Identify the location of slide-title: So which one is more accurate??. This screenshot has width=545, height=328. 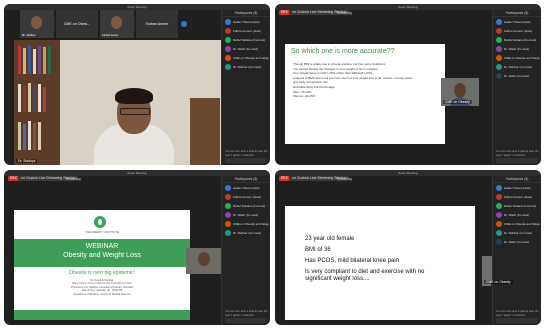
(343, 51).